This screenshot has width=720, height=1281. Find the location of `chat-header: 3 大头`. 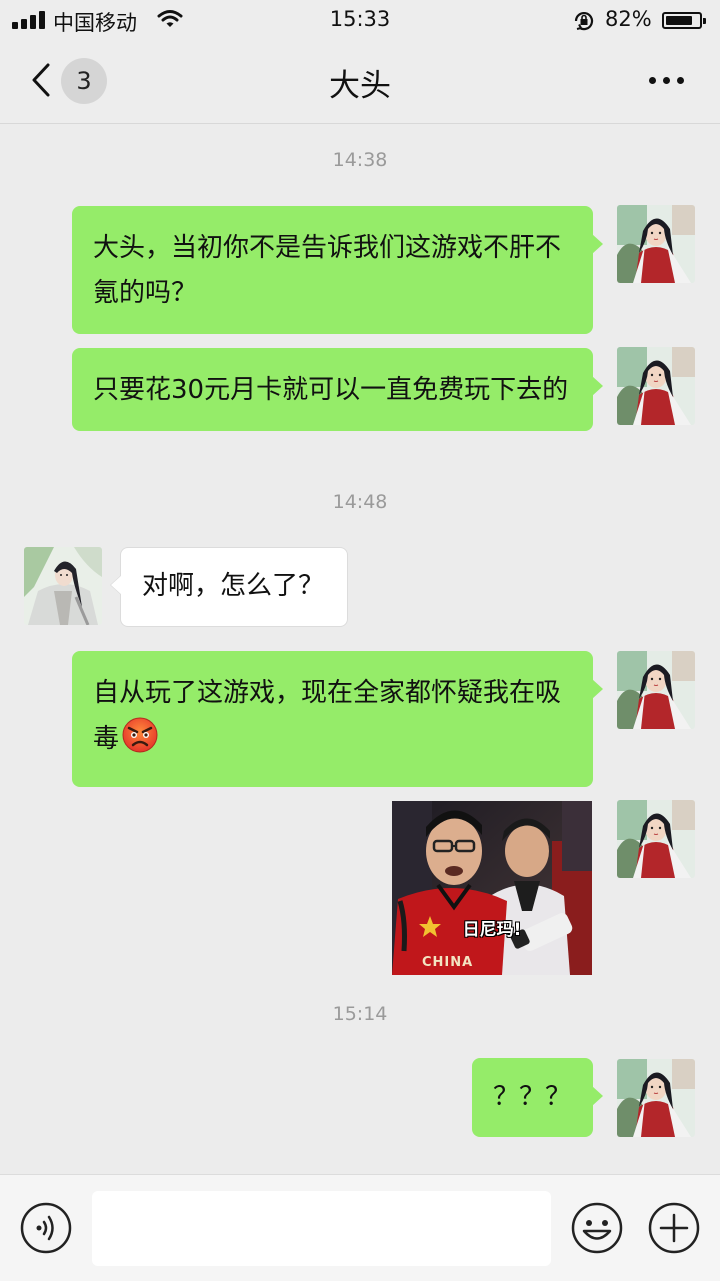

chat-header: 3 大头 is located at coordinates (360, 82).